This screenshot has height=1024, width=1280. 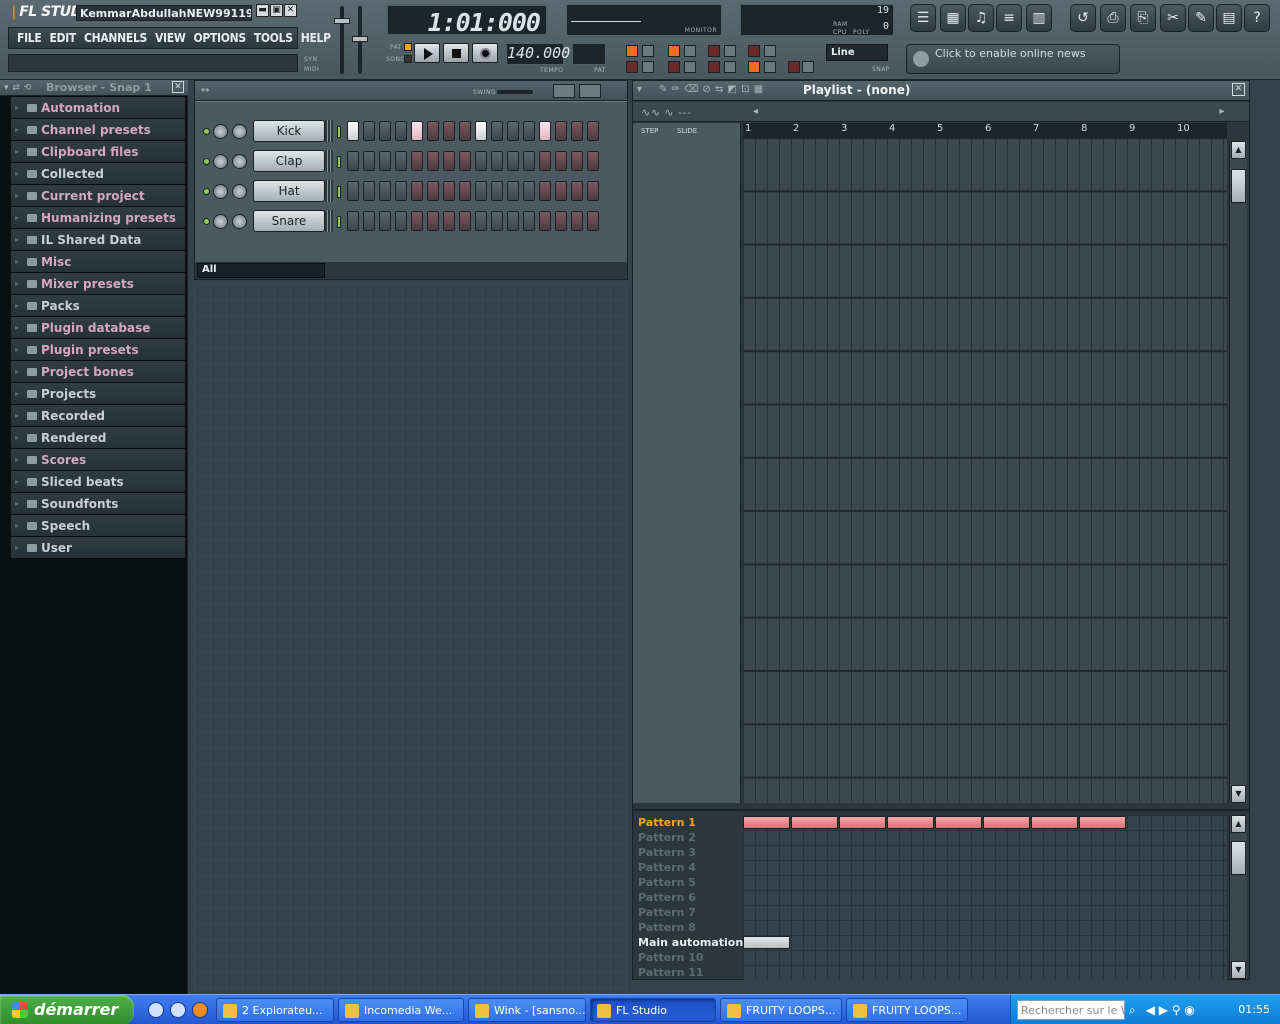 What do you see at coordinates (754, 67) in the screenshot?
I see `multilink-toggle` at bounding box center [754, 67].